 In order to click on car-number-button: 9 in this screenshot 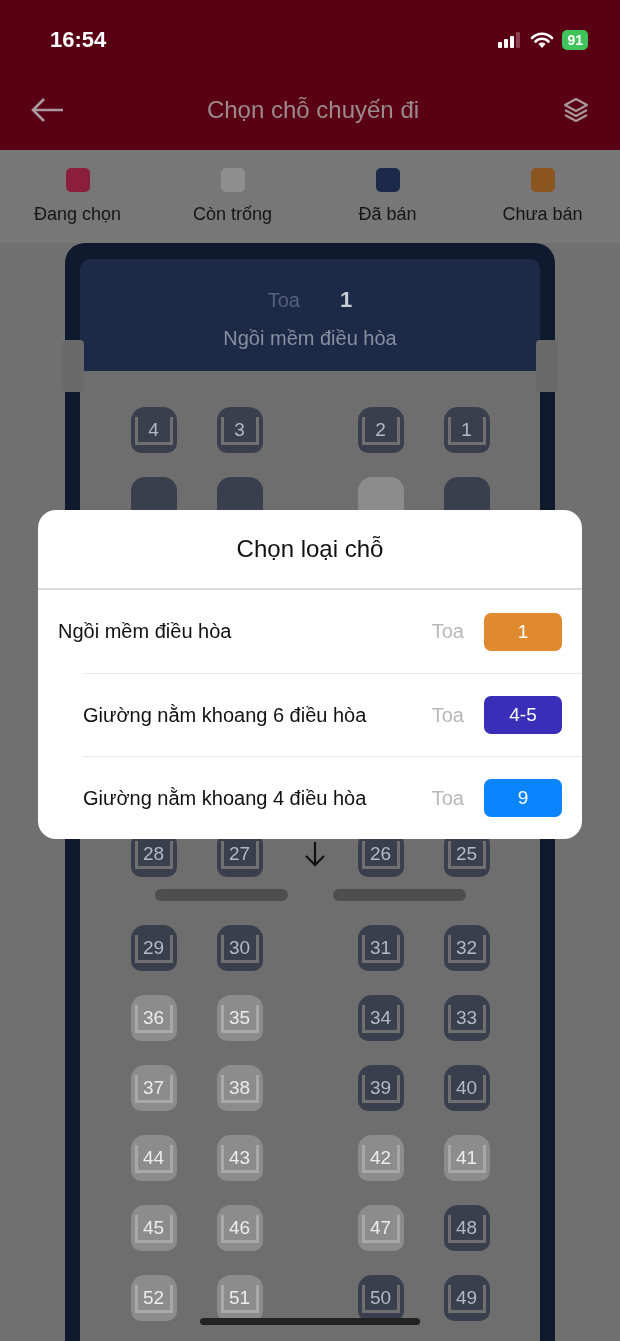, I will do `click(523, 798)`.